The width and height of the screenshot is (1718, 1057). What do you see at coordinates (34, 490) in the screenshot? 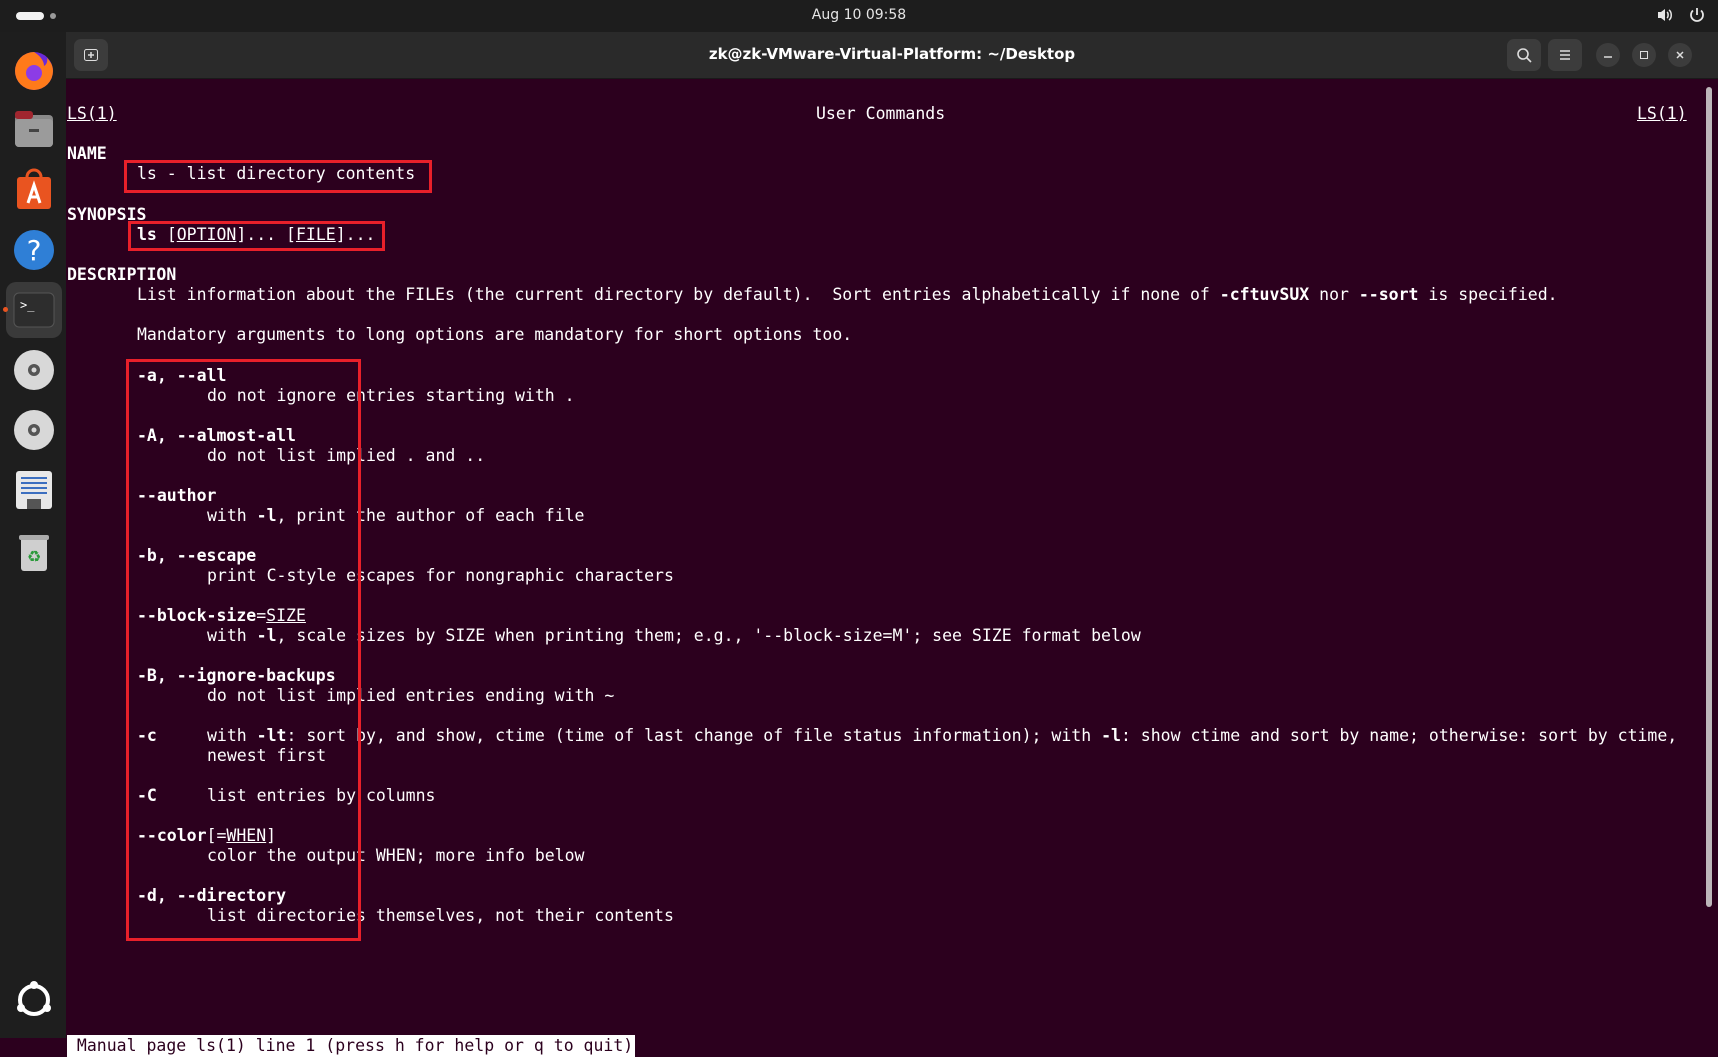
I see `text-editor-icon` at bounding box center [34, 490].